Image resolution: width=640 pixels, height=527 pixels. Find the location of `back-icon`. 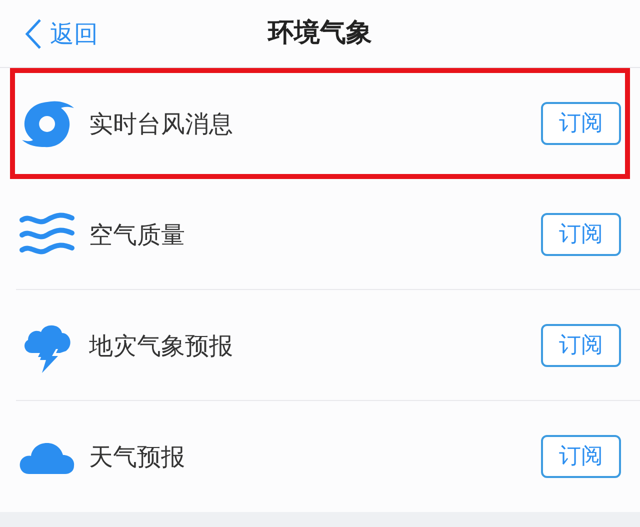

back-icon is located at coordinates (33, 34).